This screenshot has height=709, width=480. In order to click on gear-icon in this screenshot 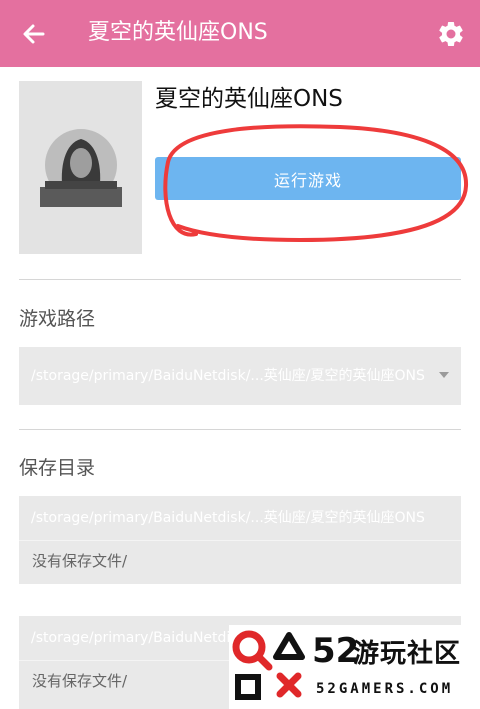, I will do `click(451, 33)`.